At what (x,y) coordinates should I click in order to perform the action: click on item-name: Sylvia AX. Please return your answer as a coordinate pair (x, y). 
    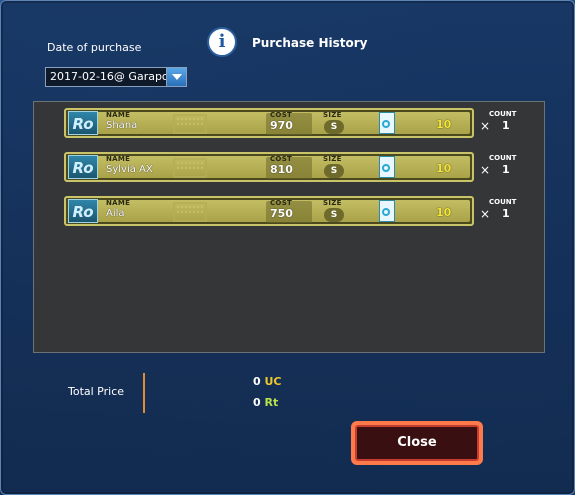
    Looking at the image, I should click on (129, 169).